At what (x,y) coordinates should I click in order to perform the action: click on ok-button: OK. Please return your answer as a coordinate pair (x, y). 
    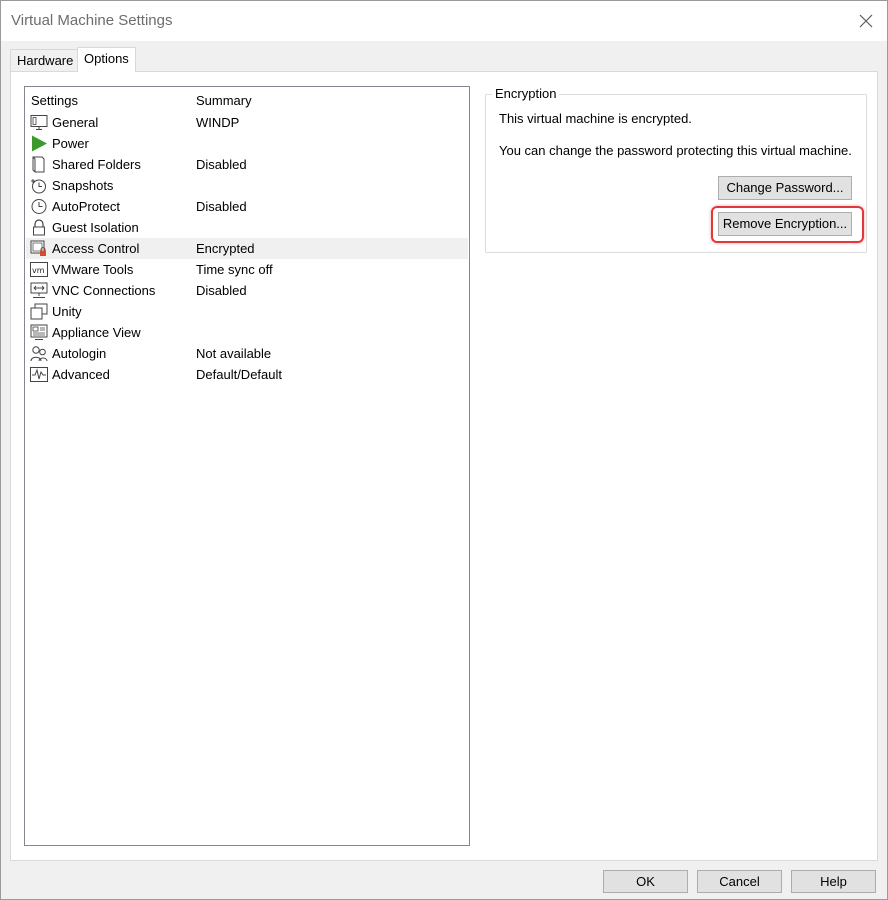
    Looking at the image, I should click on (645, 881).